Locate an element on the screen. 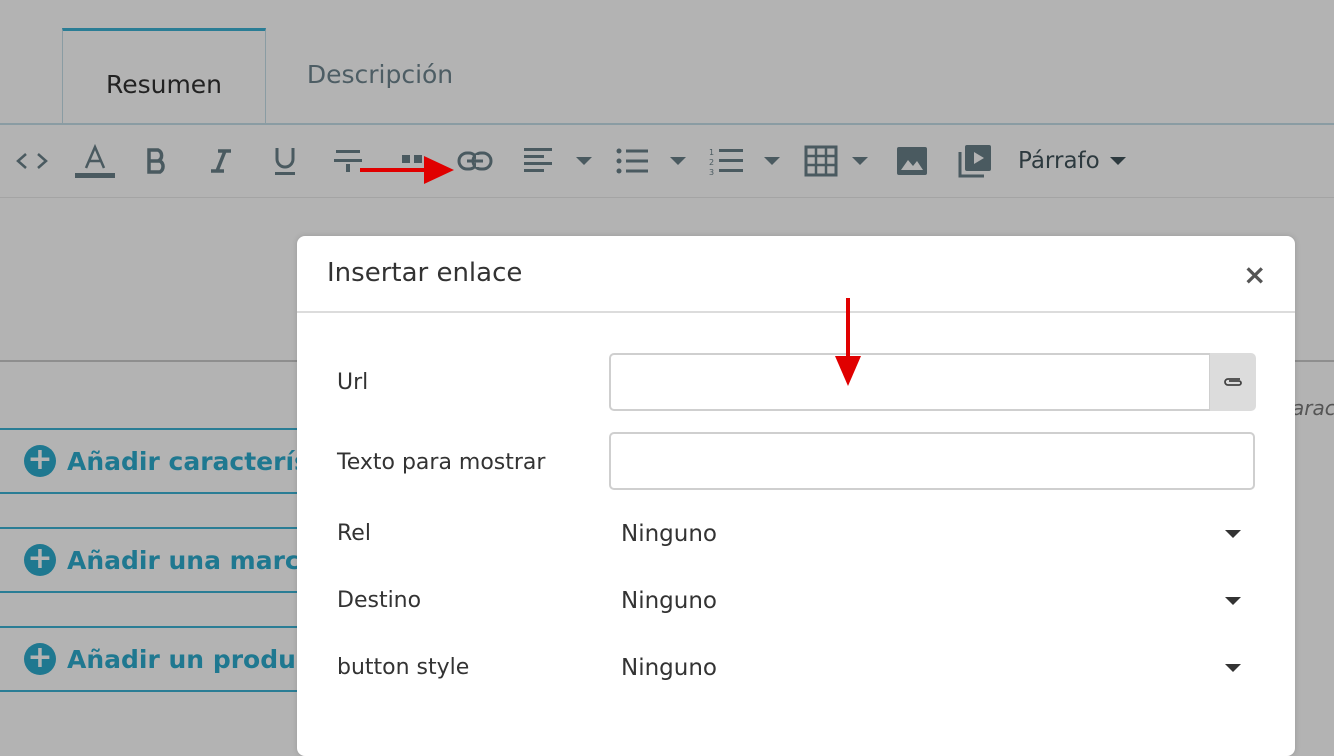 This screenshot has height=756, width=1334. bold-icon is located at coordinates (157, 161).